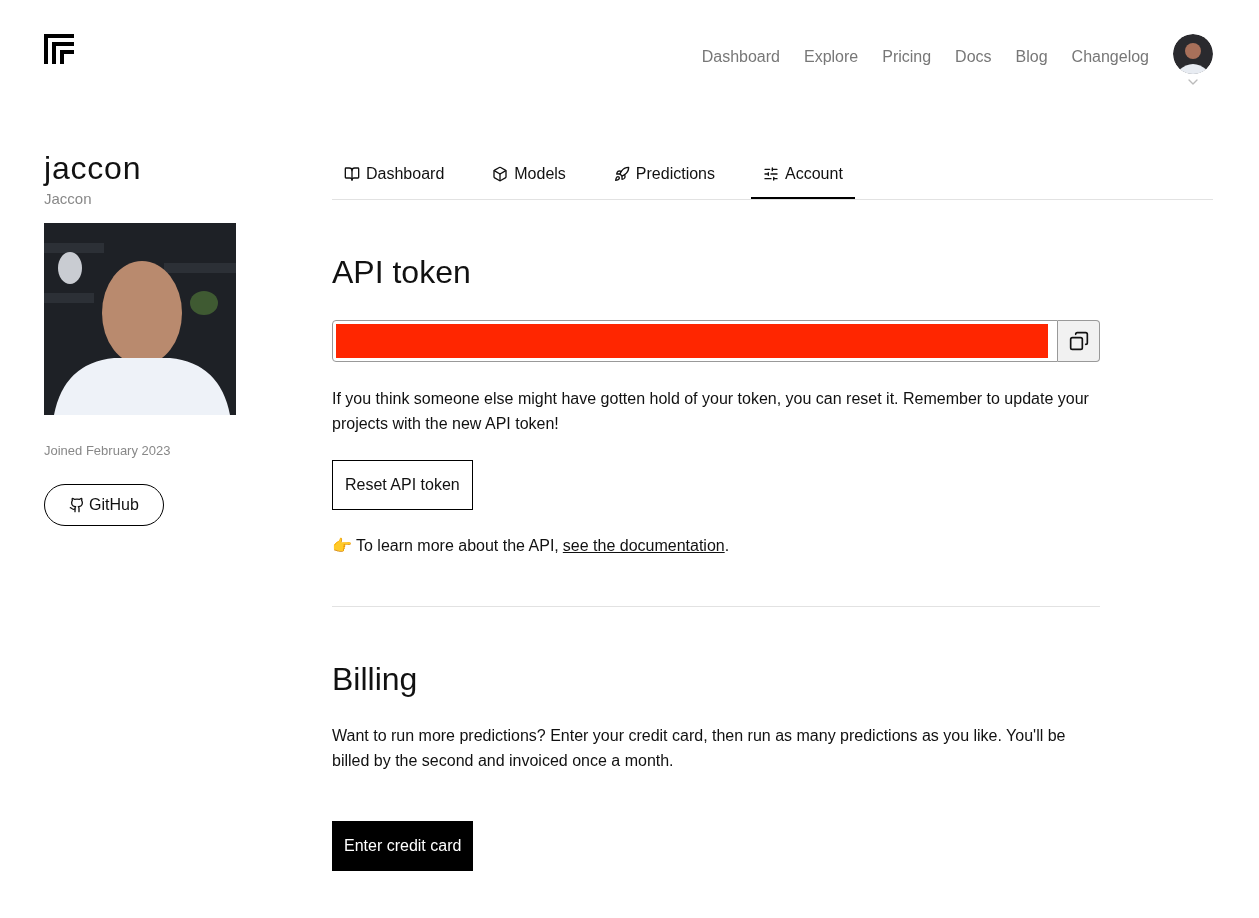 This screenshot has width=1259, height=918. What do you see at coordinates (457, 546) in the screenshot?
I see `hint-text: To learn more about the API,` at bounding box center [457, 546].